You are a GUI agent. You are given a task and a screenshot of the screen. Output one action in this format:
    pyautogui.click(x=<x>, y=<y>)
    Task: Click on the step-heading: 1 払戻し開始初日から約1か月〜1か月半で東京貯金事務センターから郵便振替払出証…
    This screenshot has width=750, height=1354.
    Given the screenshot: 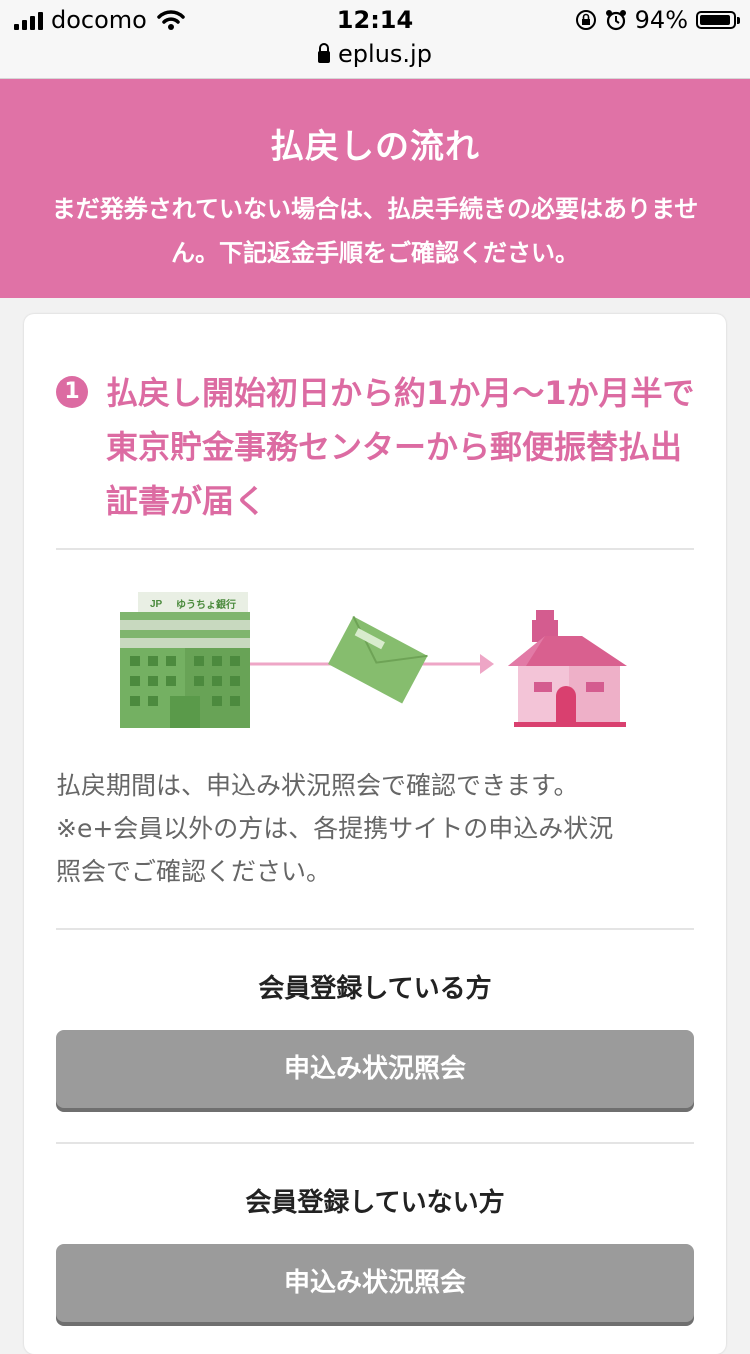 What is the action you would take?
    pyautogui.click(x=376, y=447)
    